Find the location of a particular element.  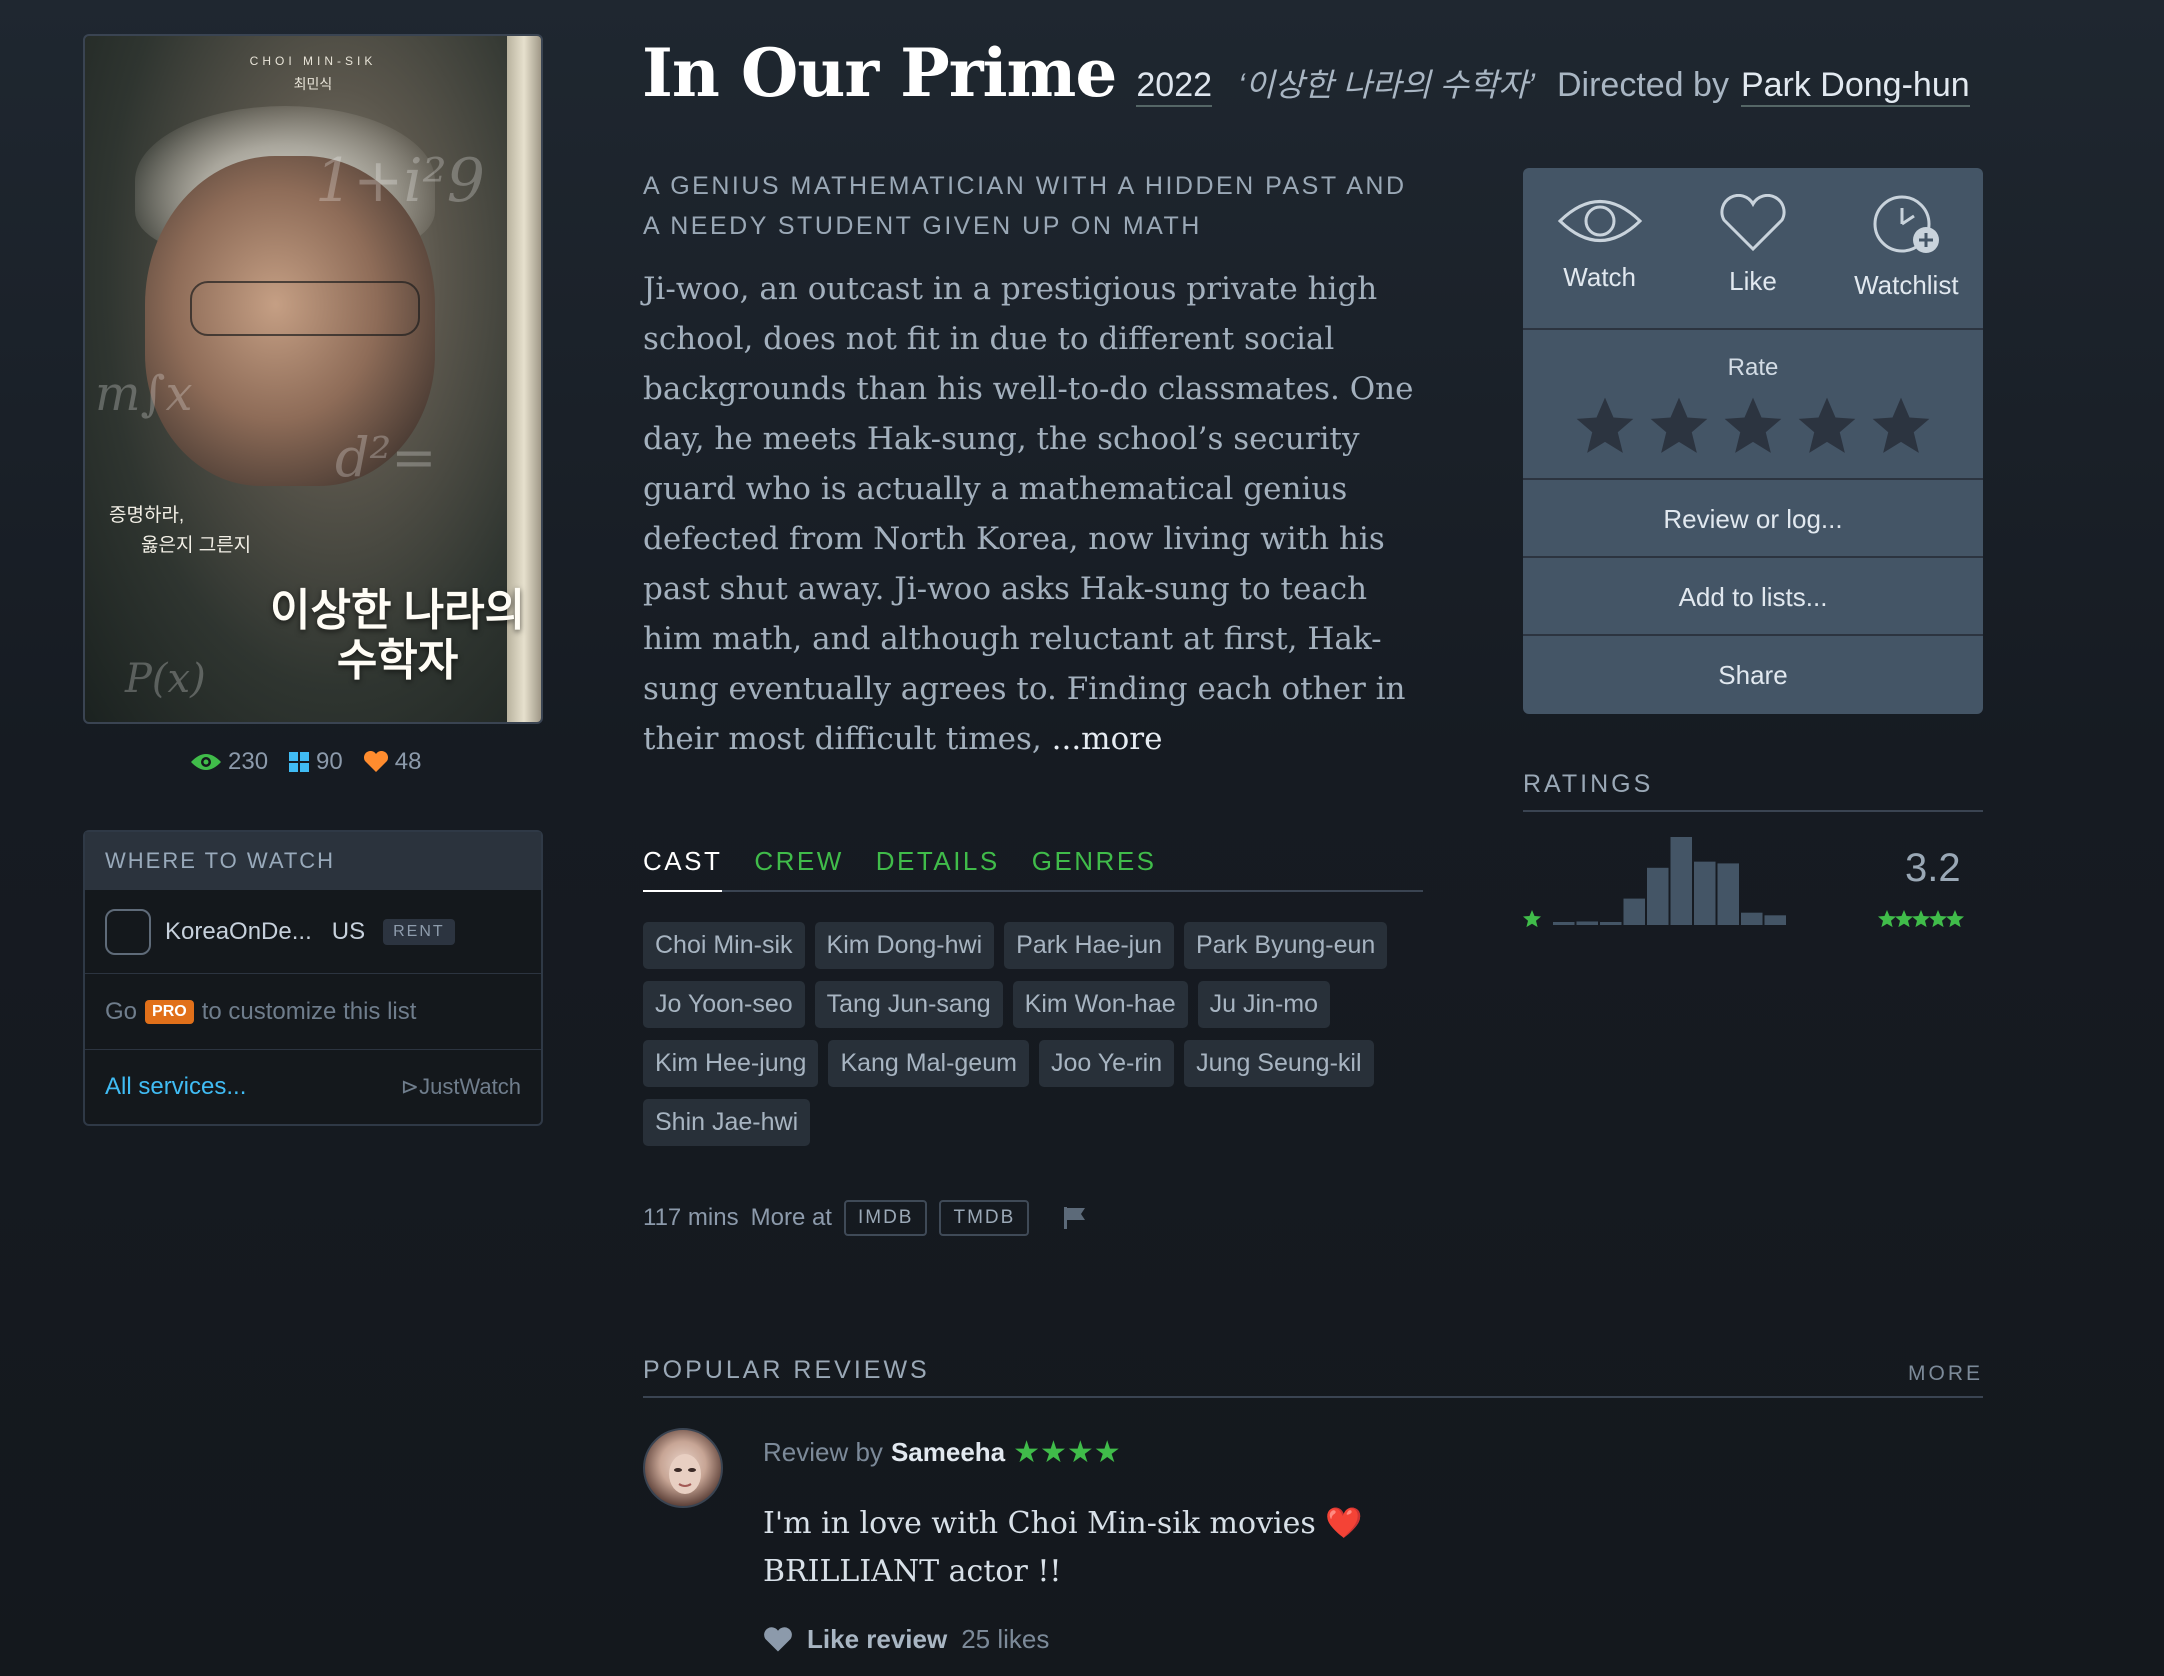

film-meta: 117 mins More at IMDB TMDB is located at coordinates (866, 1218).